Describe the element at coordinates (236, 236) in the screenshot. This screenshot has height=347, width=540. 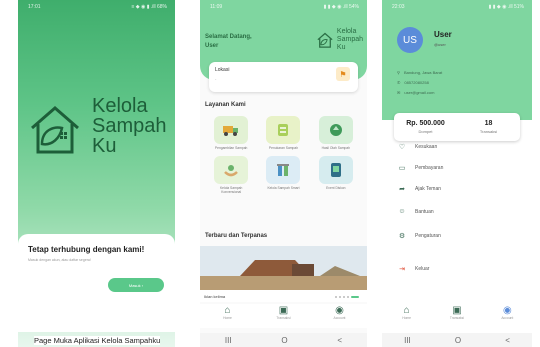
I see `news-title: Terbaru dan Terpanas` at that location.